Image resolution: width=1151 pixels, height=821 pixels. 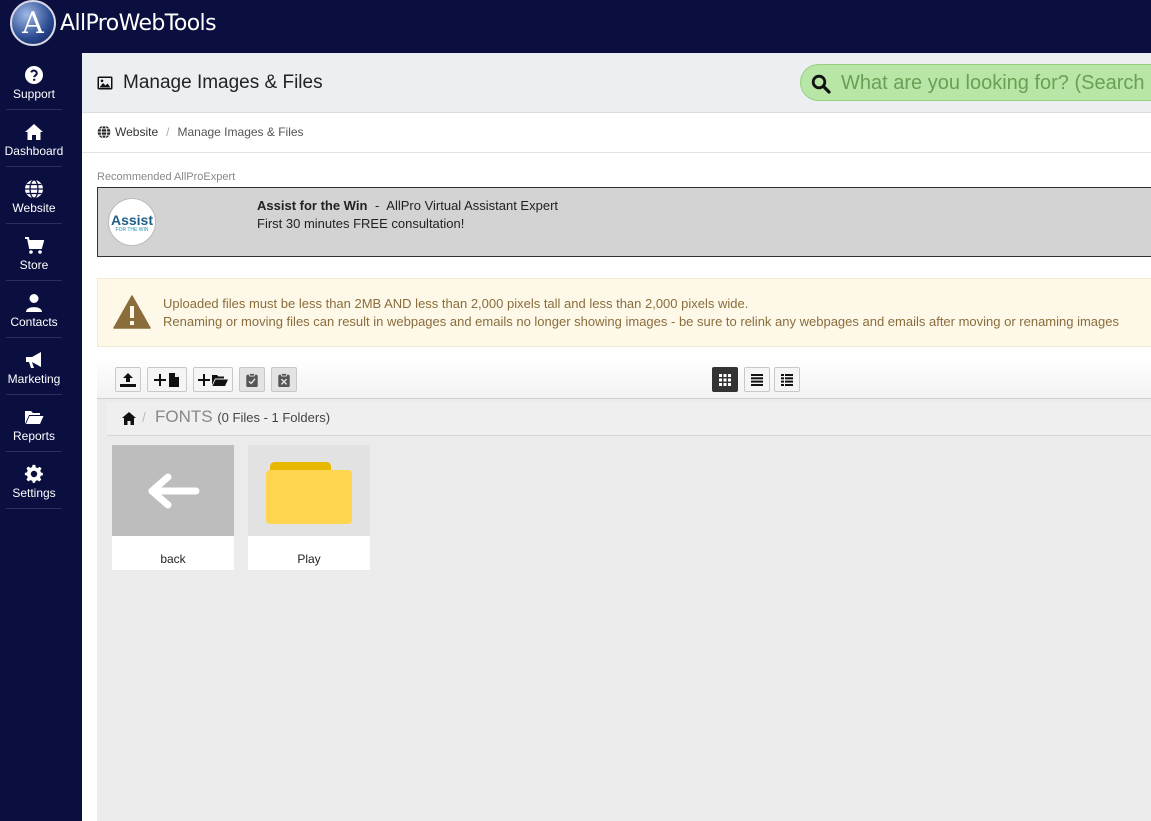 I want to click on sidebar-item-label: Reports, so click(x=34, y=436).